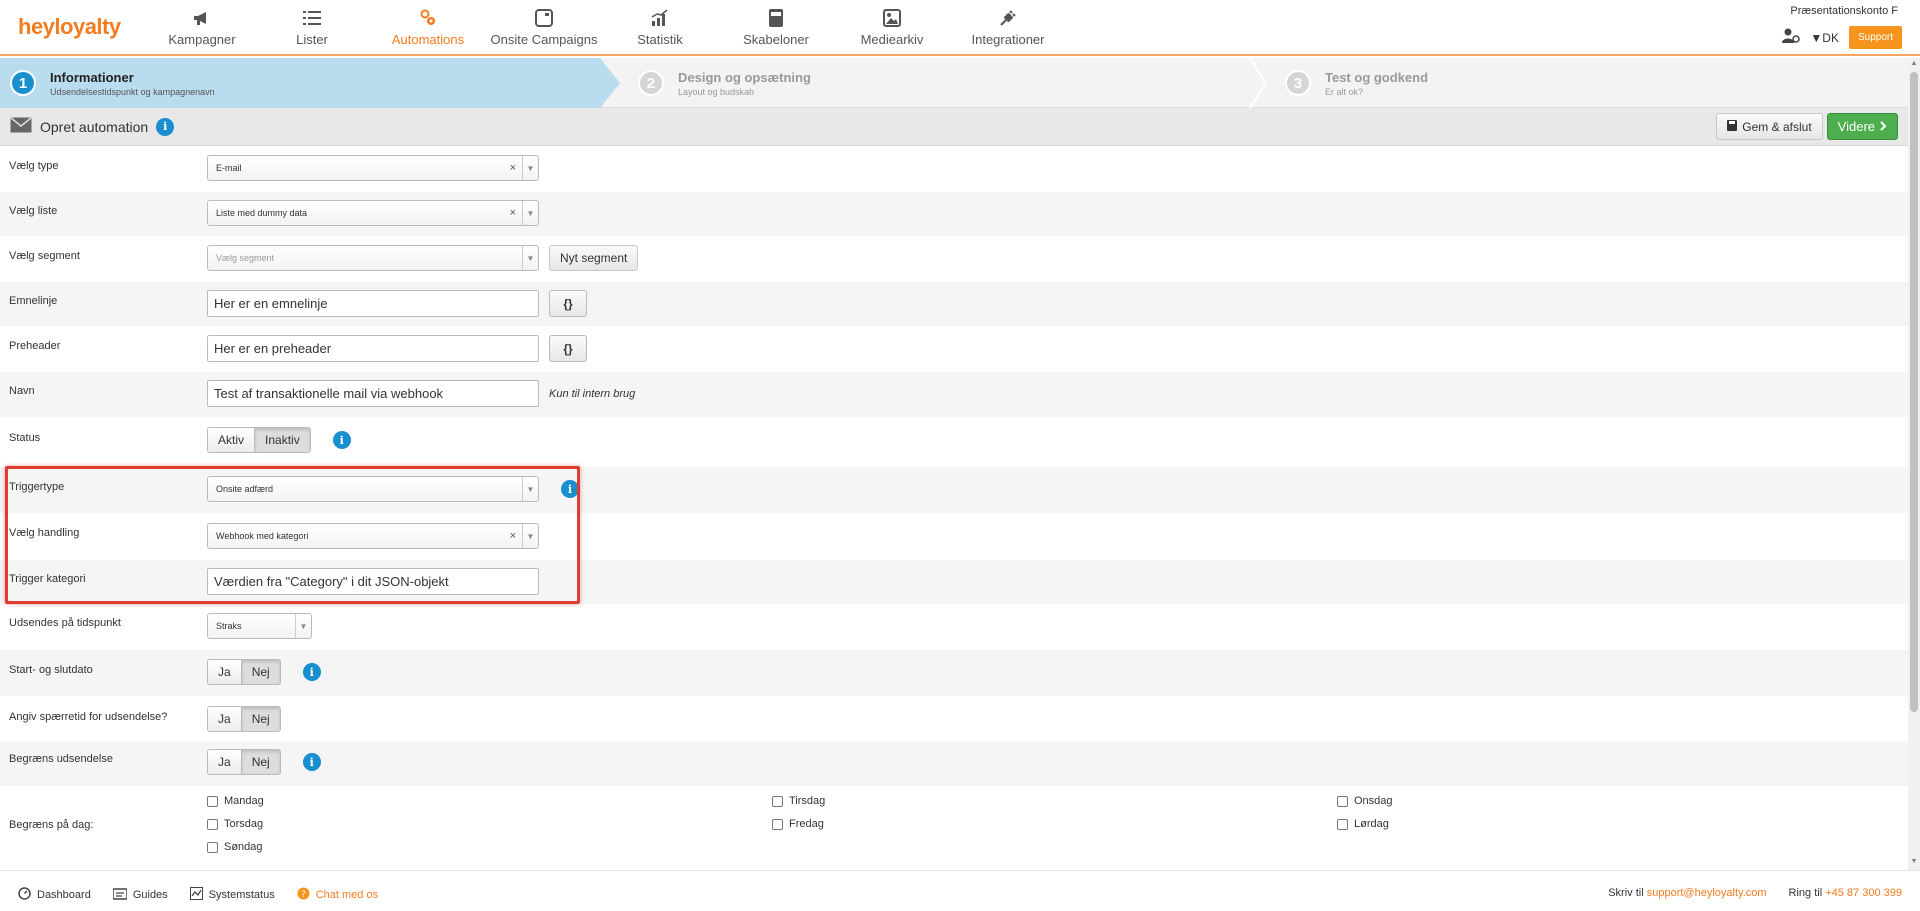 This screenshot has width=1920, height=911. Describe the element at coordinates (1844, 11) in the screenshot. I see `account-name: Præsentationskonto F` at that location.